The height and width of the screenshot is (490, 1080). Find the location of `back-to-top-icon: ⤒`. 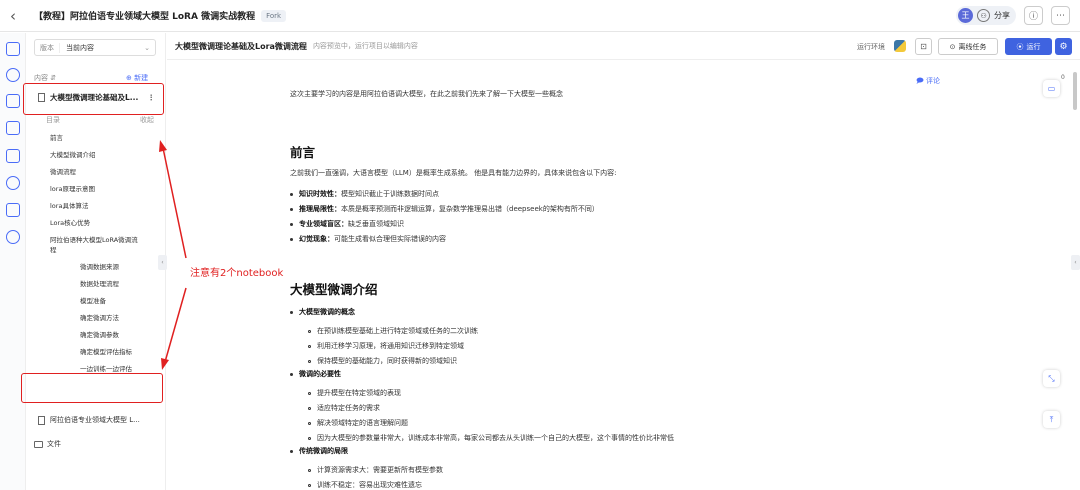

back-to-top-icon: ⤒ is located at coordinates (1051, 419).